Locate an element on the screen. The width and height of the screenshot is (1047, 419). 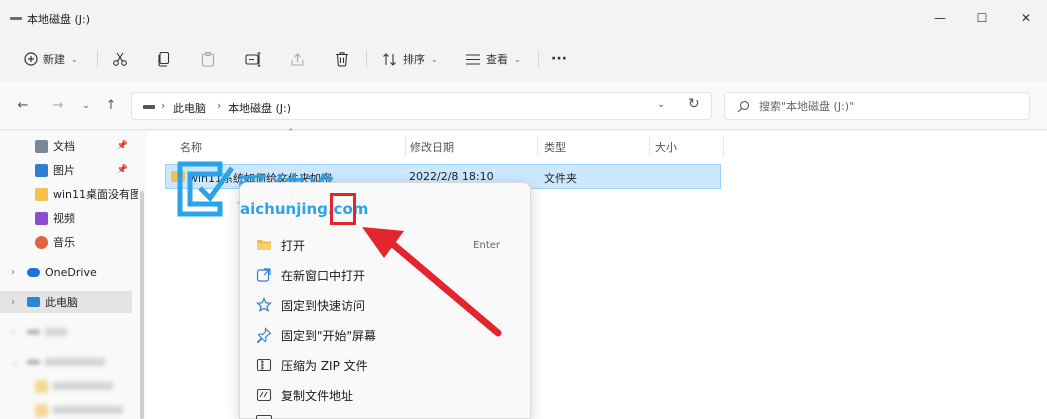
nav-item-music: 音乐 is located at coordinates (70, 242).